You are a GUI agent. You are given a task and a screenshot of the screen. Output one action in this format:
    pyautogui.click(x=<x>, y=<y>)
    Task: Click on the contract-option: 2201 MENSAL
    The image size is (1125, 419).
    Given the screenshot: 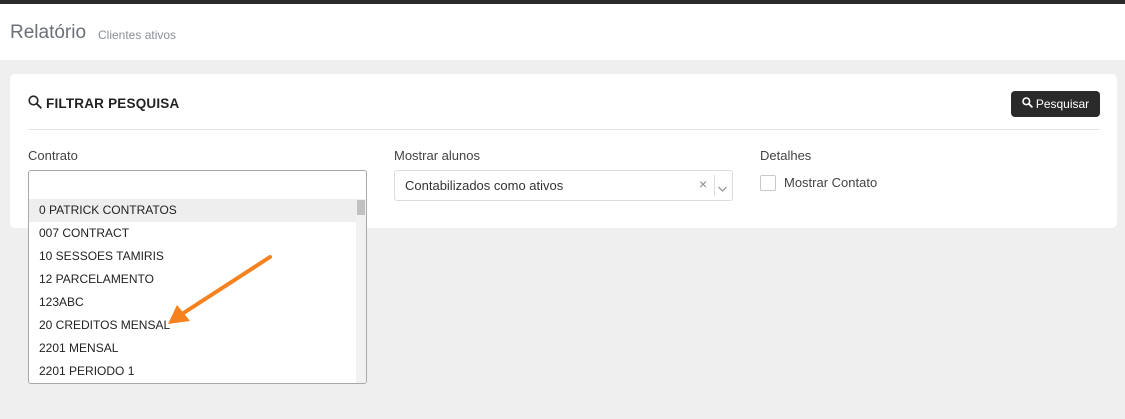 What is the action you would take?
    pyautogui.click(x=192, y=348)
    